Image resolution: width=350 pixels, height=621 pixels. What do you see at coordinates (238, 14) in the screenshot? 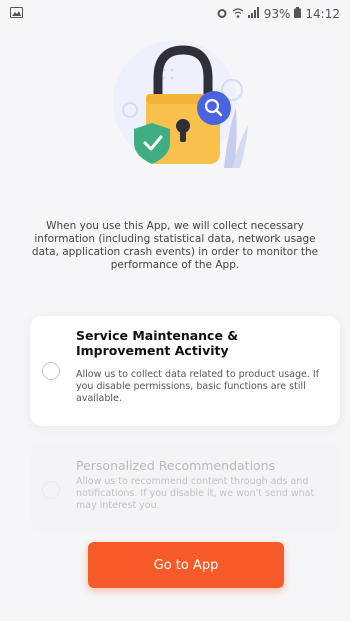
I see `wifi-icon` at bounding box center [238, 14].